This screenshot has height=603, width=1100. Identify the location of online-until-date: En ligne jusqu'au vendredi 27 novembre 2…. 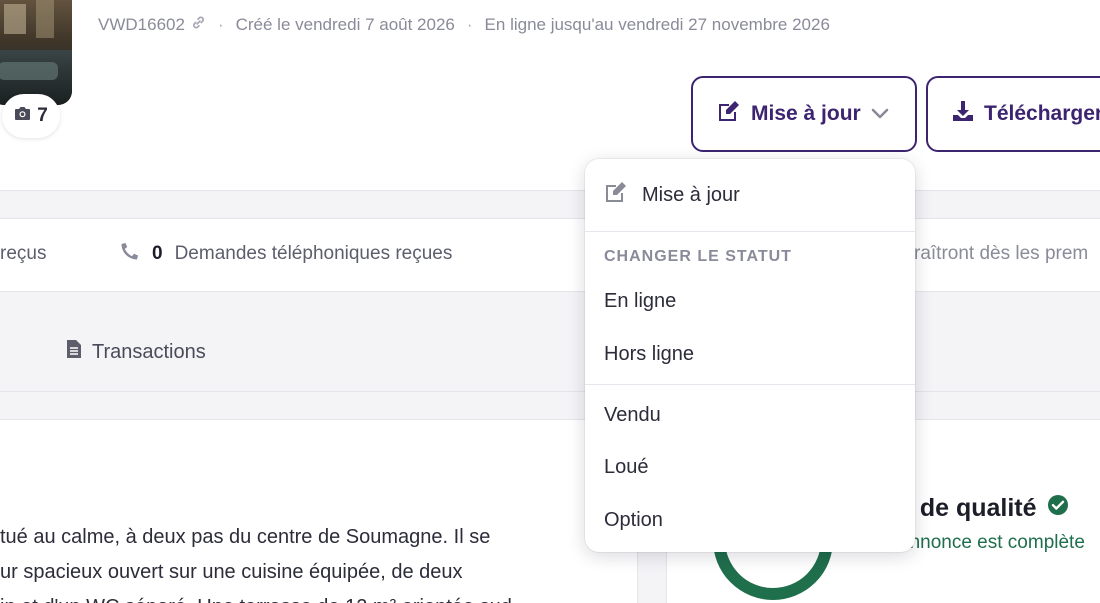
(657, 24).